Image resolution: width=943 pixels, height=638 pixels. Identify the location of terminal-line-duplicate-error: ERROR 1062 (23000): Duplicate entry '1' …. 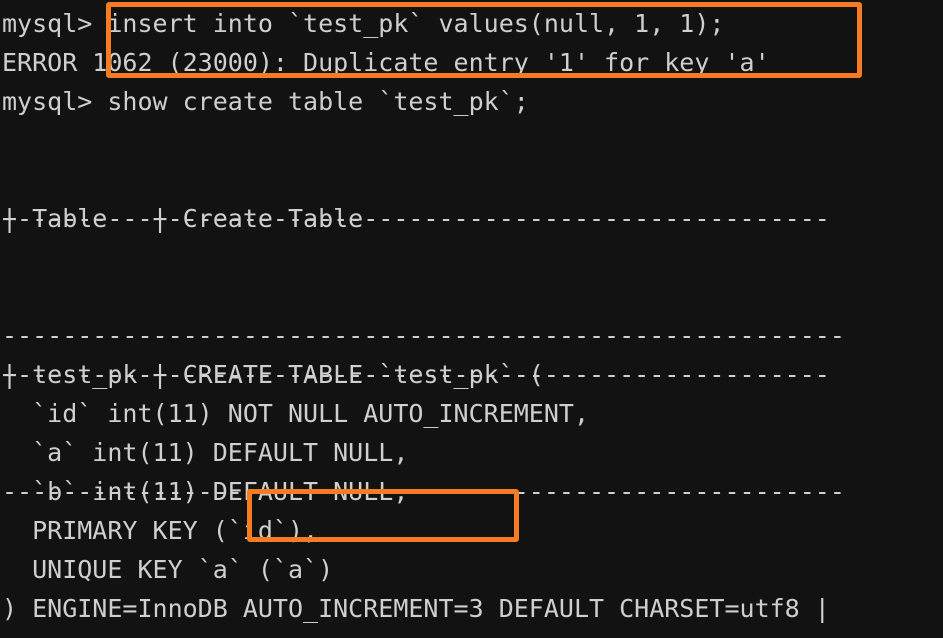
(386, 62).